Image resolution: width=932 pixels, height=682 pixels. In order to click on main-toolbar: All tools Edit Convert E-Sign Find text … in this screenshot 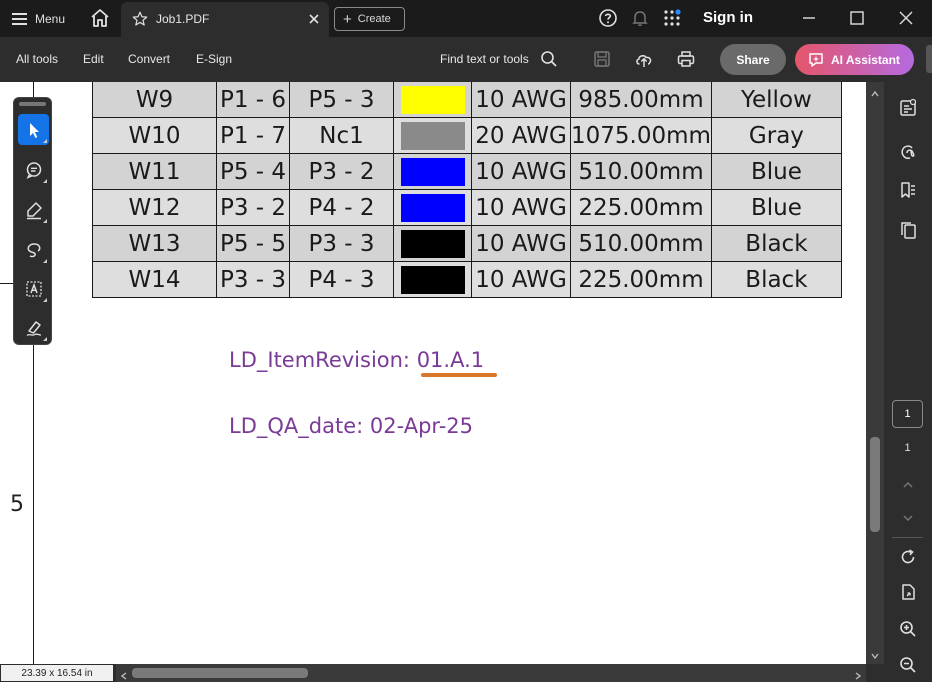, I will do `click(466, 59)`.